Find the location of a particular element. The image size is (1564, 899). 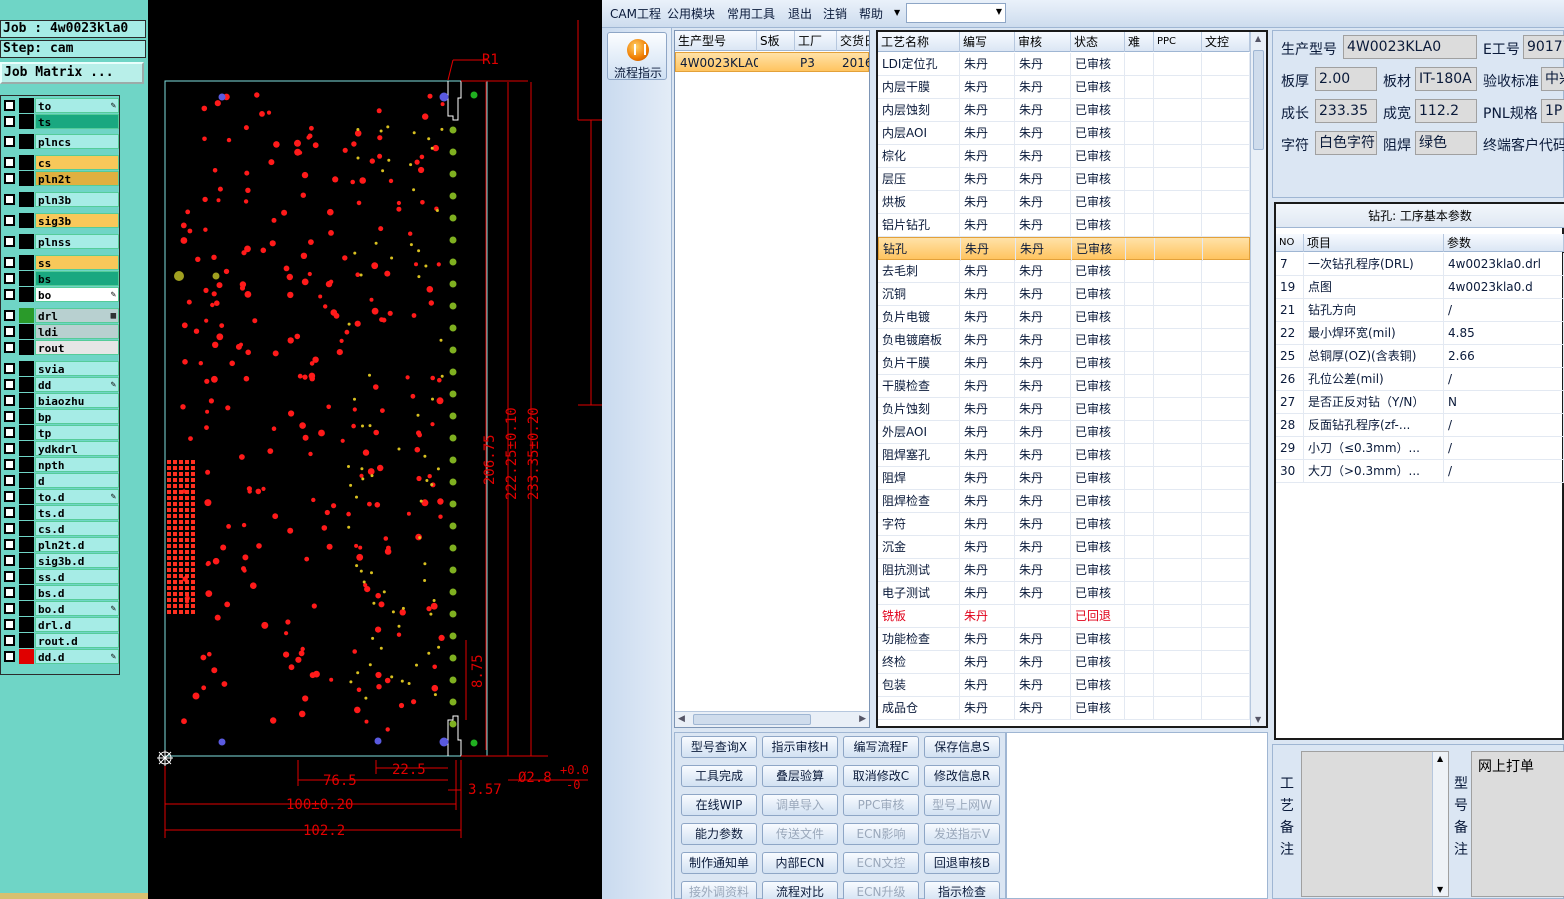

action-button-4-2: ECN文控 is located at coordinates (881, 863).